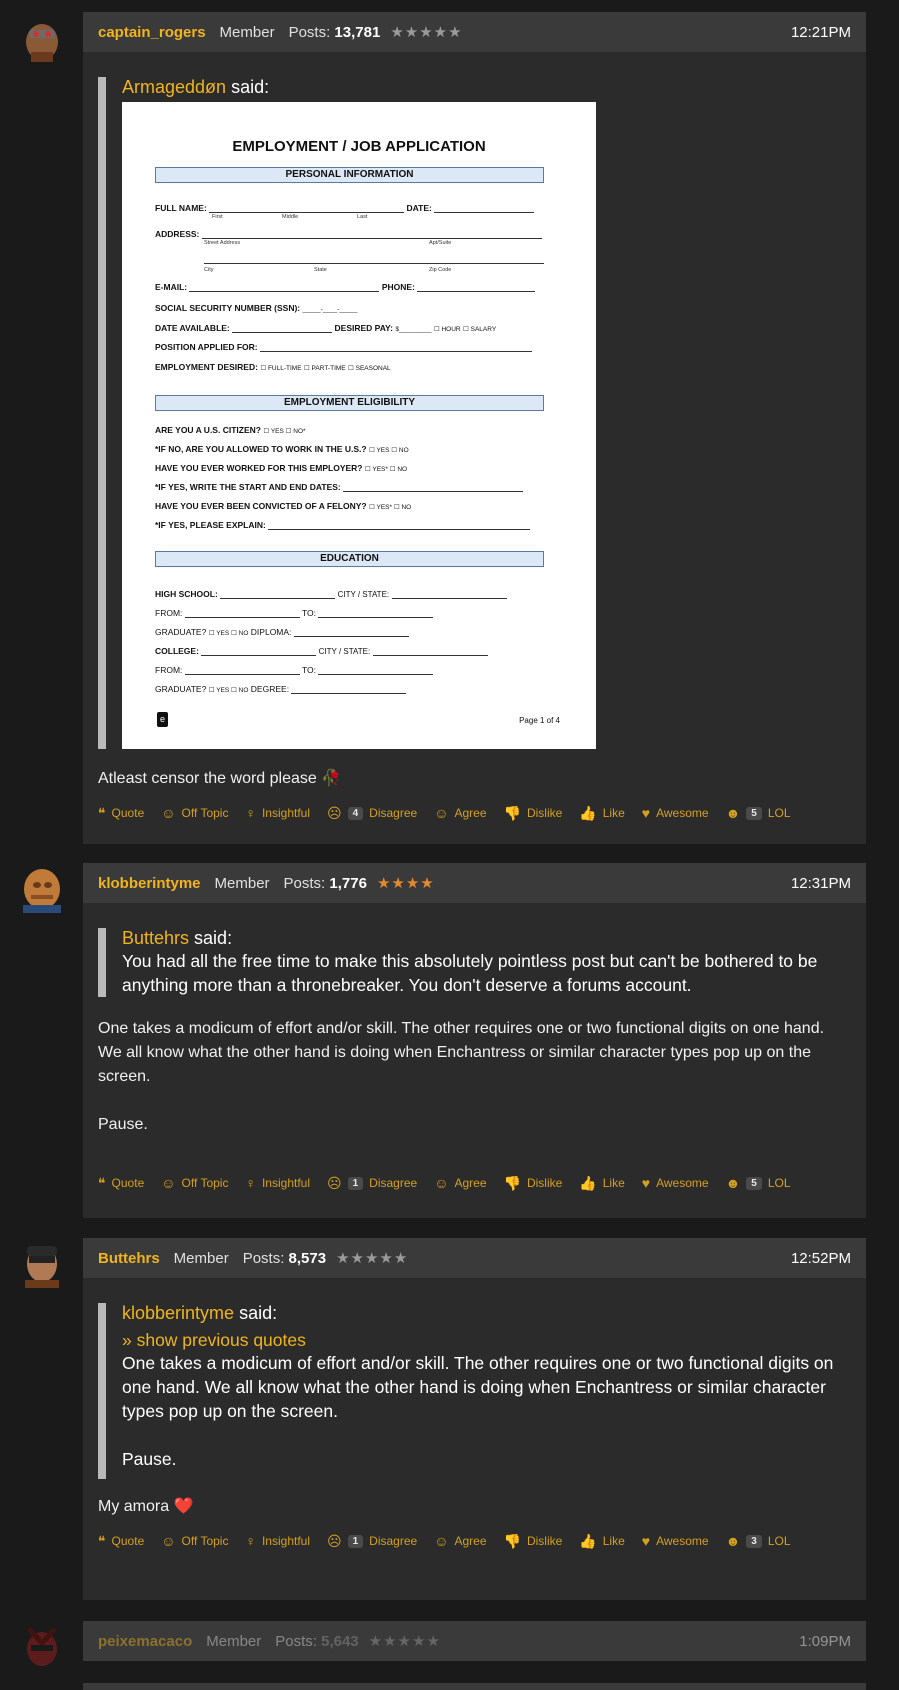 The image size is (899, 1690). What do you see at coordinates (374, 263) in the screenshot?
I see `doc-rule` at bounding box center [374, 263].